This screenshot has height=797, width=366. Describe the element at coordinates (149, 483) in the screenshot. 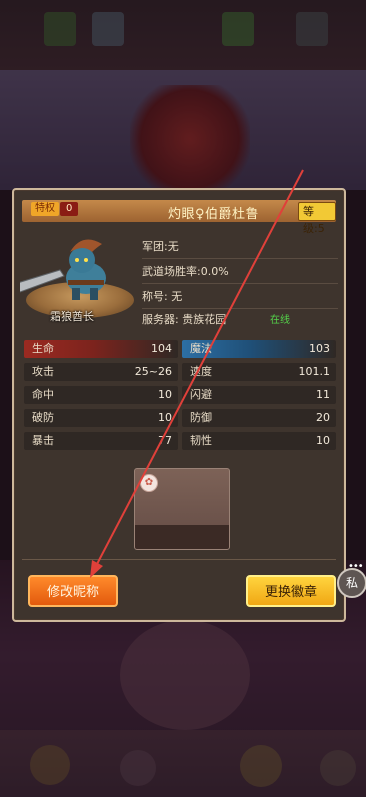

I see `paw-icon: ✿` at that location.